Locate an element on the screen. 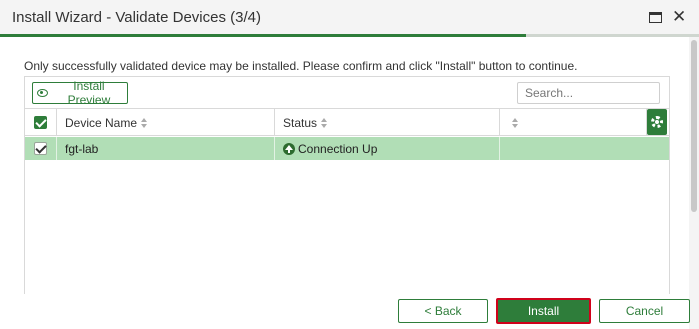 This screenshot has height=329, width=699. table-header: Device Name Status is located at coordinates (347, 122).